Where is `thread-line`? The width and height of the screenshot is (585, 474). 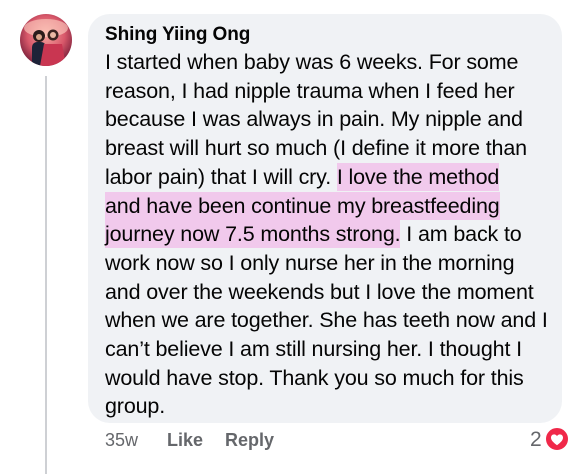 thread-line is located at coordinates (46, 275).